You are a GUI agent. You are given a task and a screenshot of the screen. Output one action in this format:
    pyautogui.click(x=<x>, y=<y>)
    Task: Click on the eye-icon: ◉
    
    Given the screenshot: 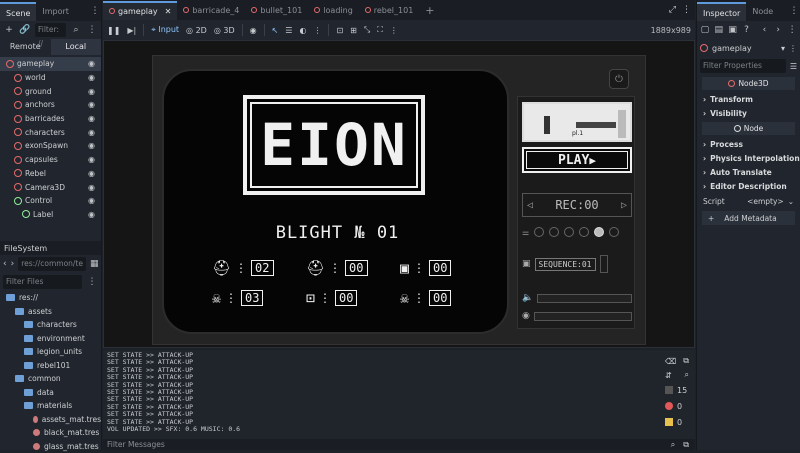 What is the action you would take?
    pyautogui.click(x=253, y=30)
    